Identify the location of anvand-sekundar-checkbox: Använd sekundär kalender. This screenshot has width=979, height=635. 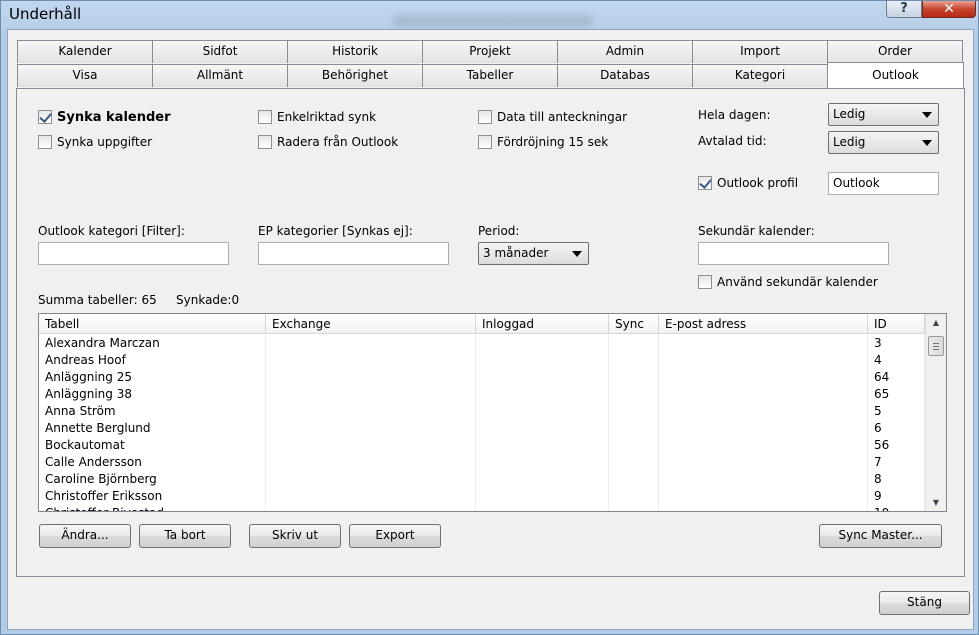
(788, 282).